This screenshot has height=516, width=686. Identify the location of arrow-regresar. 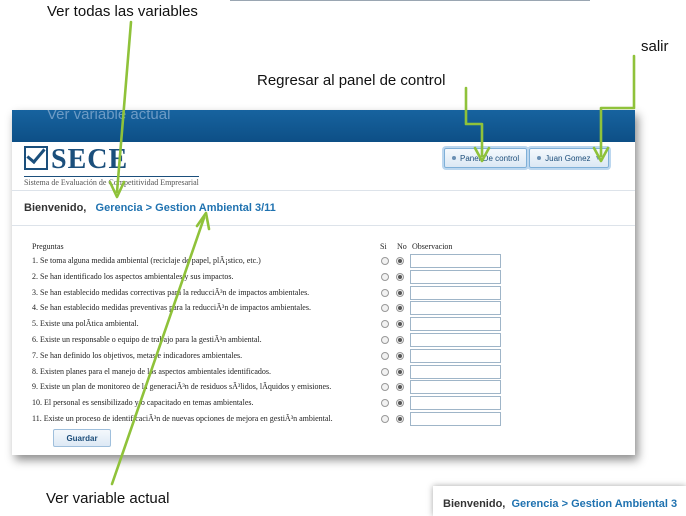
(474, 122).